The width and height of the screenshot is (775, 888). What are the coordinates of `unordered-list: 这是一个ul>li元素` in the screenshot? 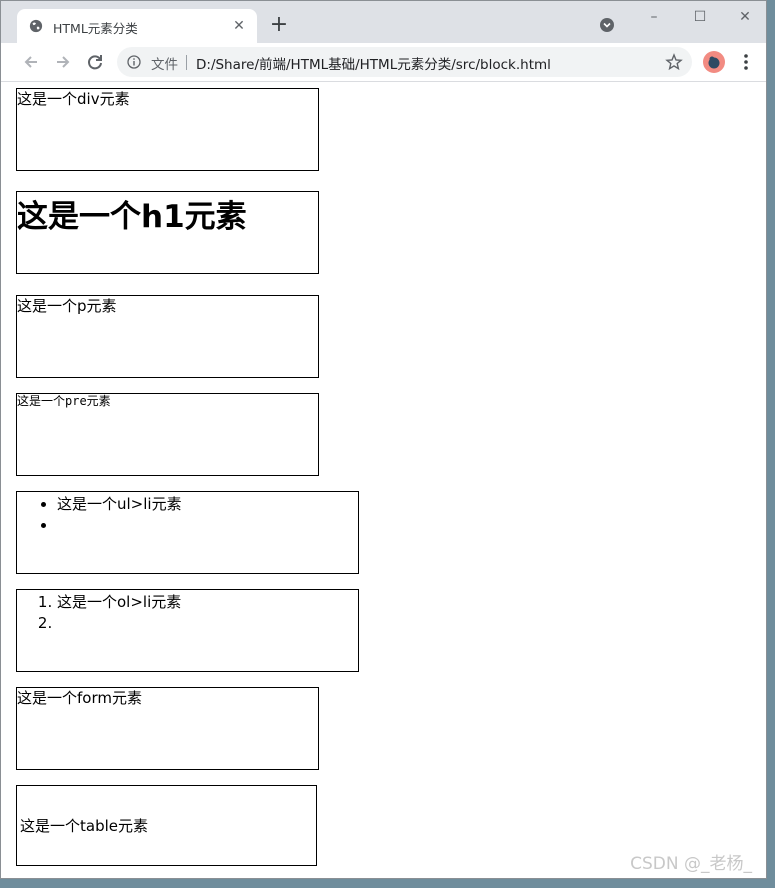 It's located at (187, 515).